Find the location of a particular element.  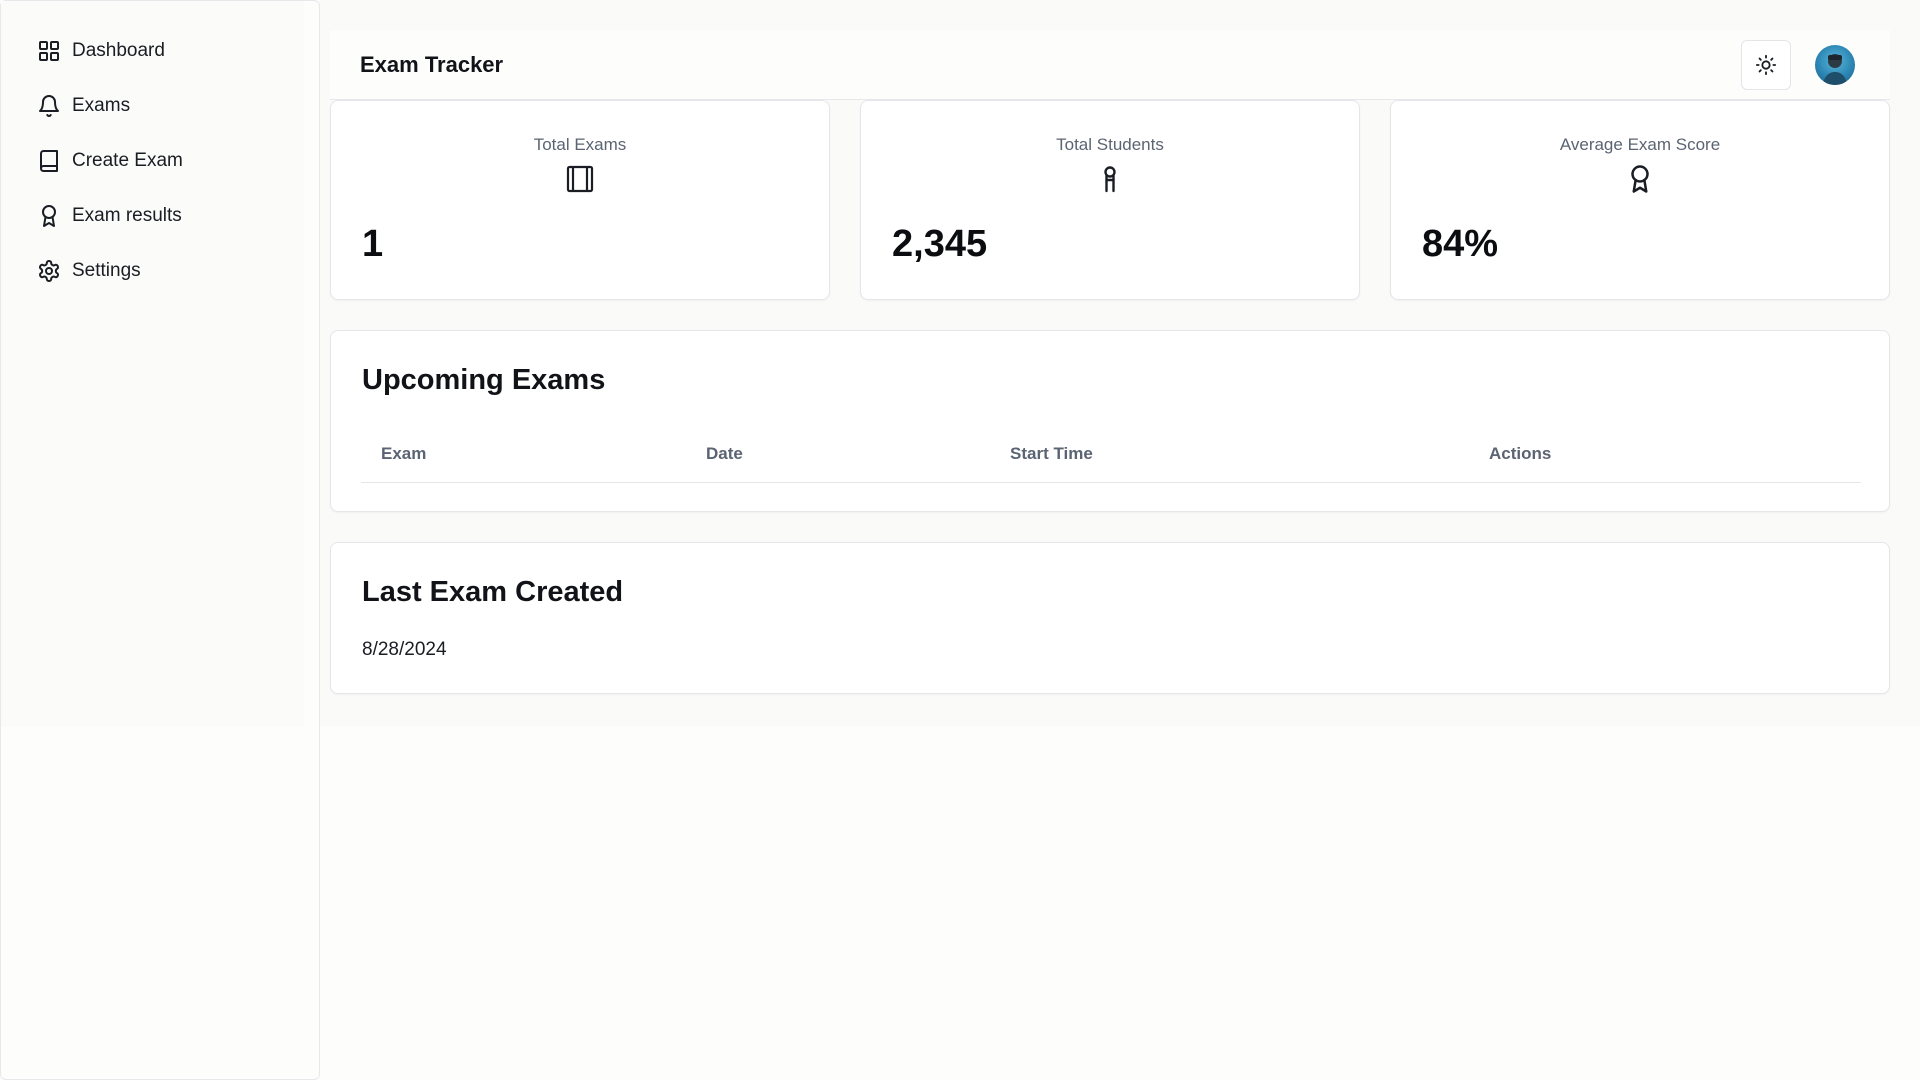

dashboard-grid-icon is located at coordinates (49, 51).